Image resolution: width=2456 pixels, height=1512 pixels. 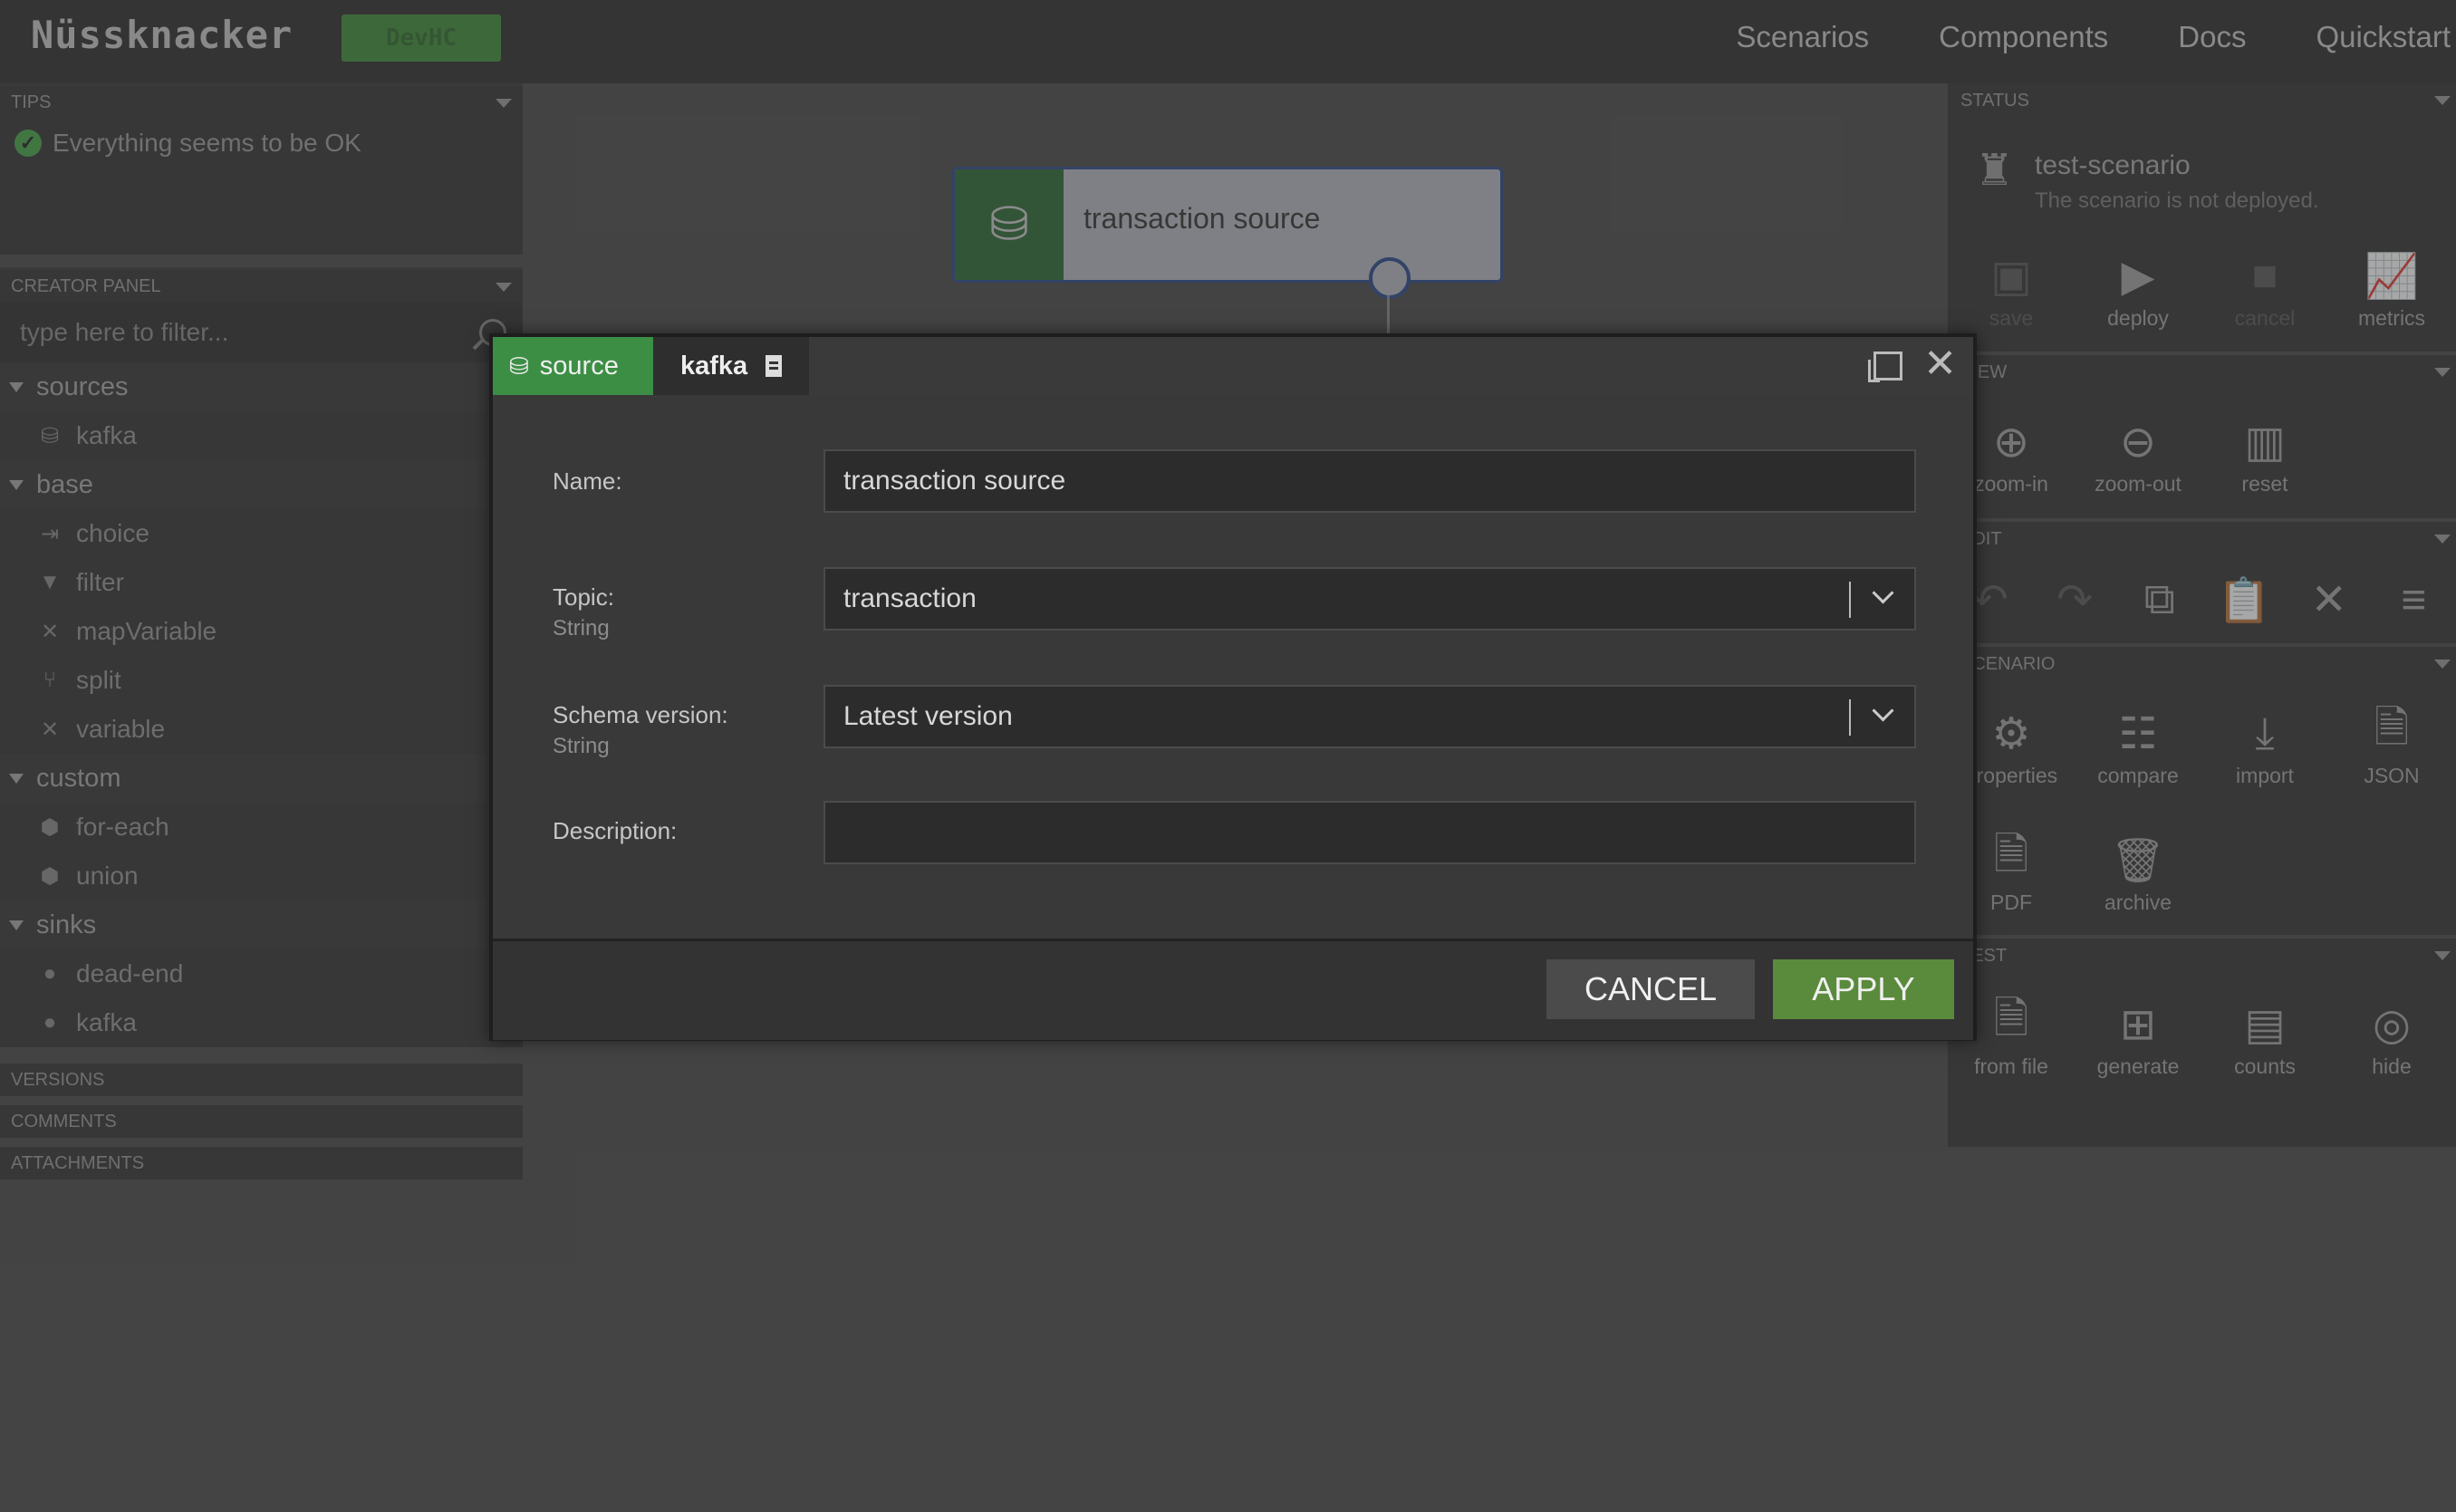 What do you see at coordinates (583, 597) in the screenshot?
I see `topic-label: Topic:` at bounding box center [583, 597].